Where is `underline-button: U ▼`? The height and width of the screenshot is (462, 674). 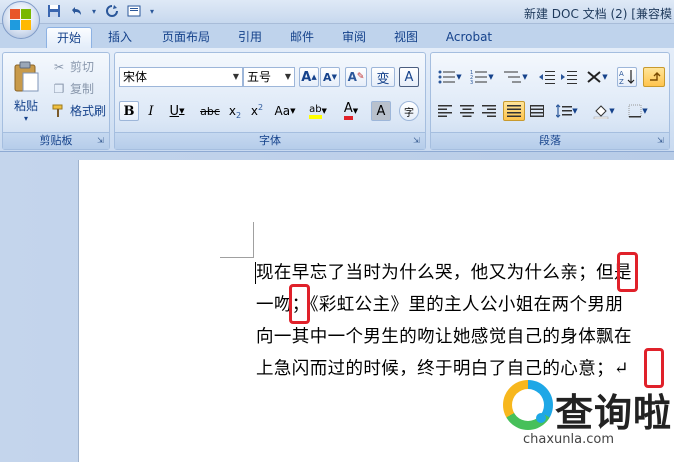
underline-button: U ▼ is located at coordinates (177, 111).